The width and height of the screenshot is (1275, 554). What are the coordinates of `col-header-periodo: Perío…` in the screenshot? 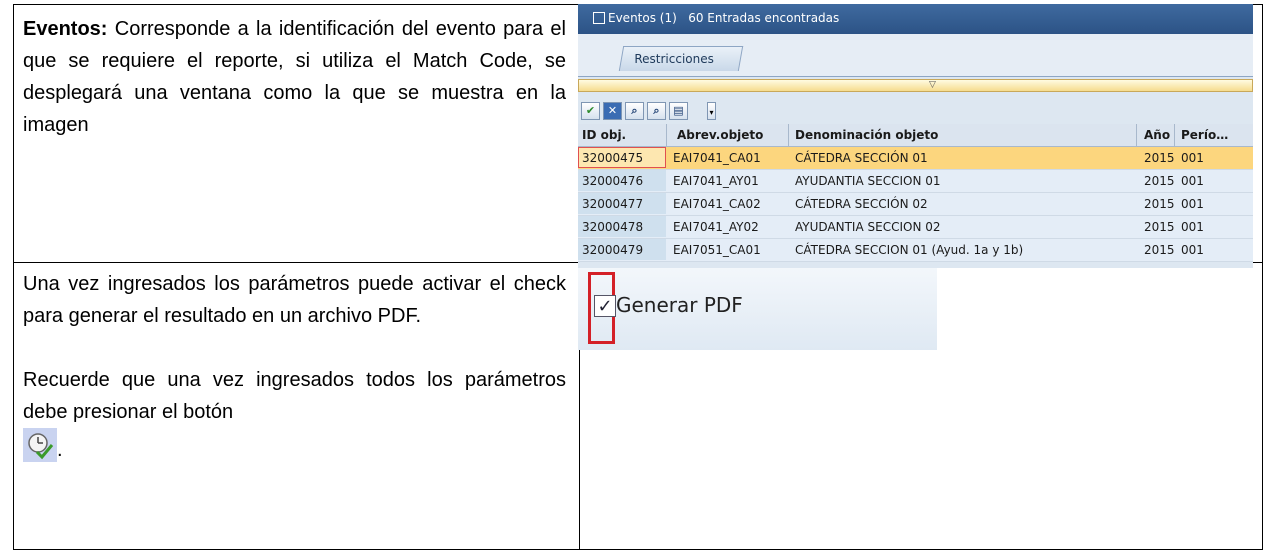 It's located at (1204, 135).